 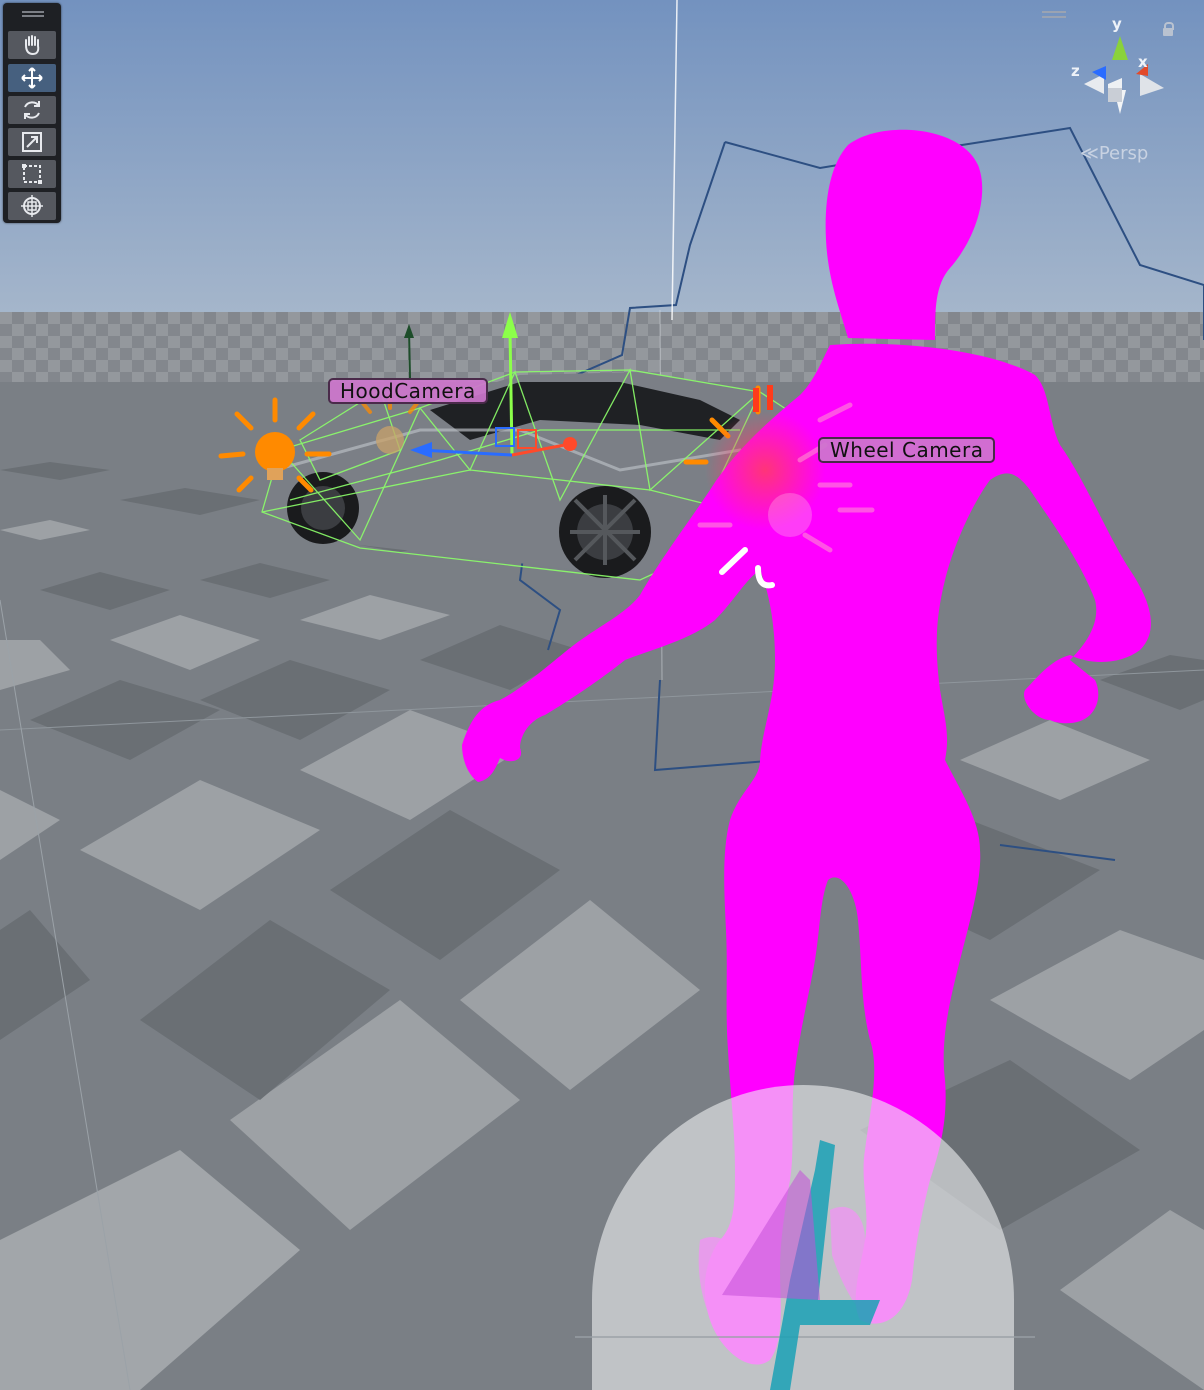 I want to click on rect-tool-button, so click(x=32, y=174).